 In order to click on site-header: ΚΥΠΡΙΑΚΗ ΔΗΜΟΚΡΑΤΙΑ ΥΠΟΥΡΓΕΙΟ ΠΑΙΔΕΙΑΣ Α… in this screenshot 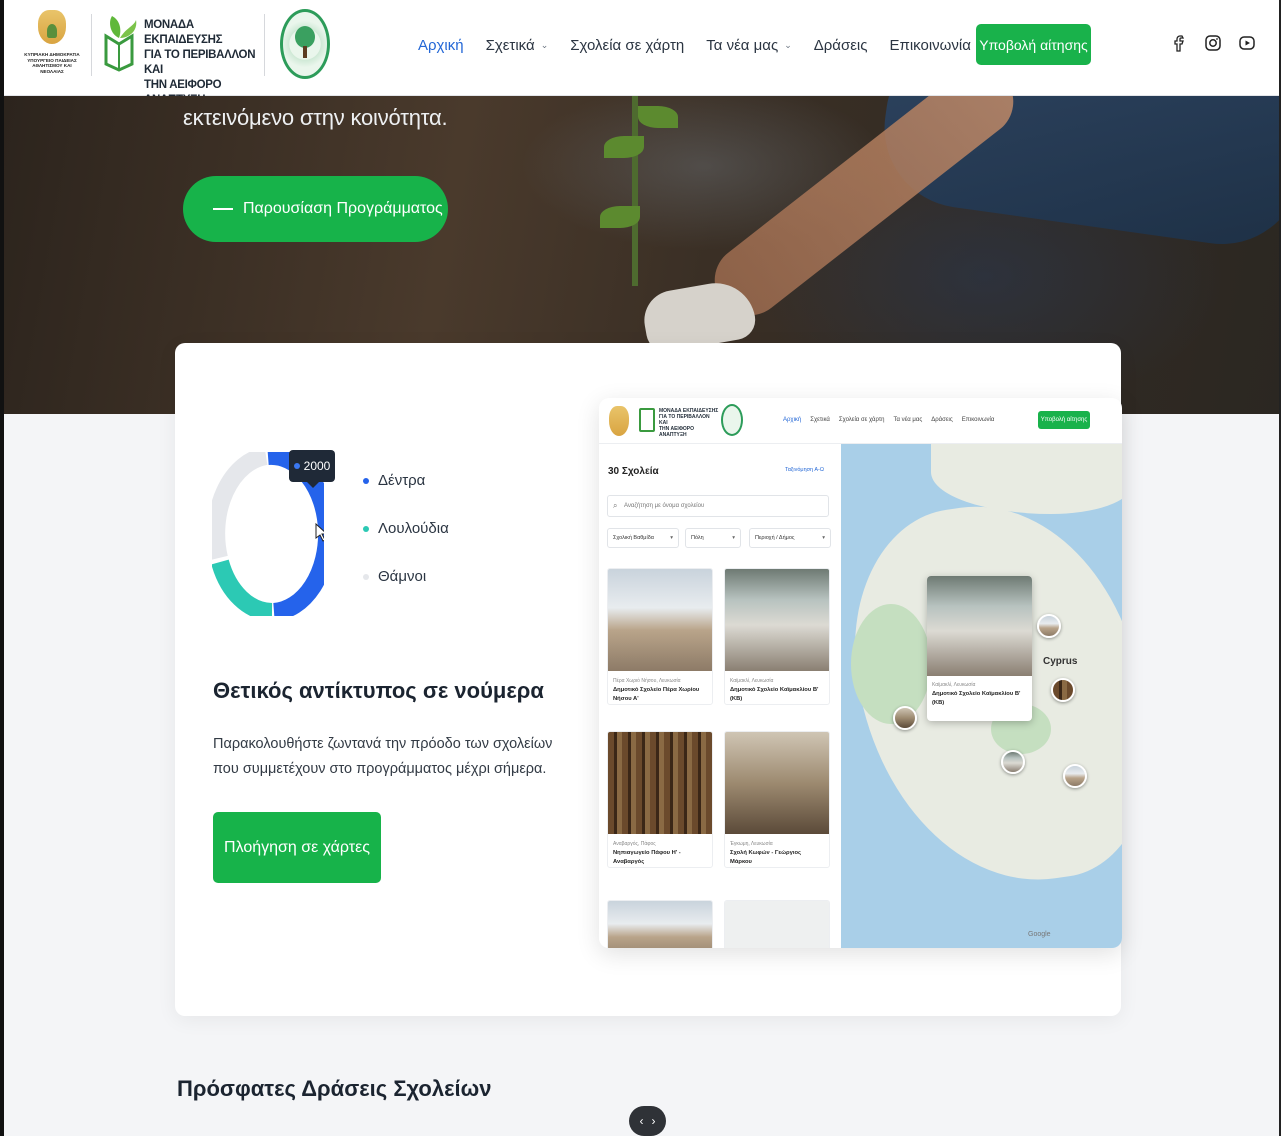, I will do `click(641, 53)`.